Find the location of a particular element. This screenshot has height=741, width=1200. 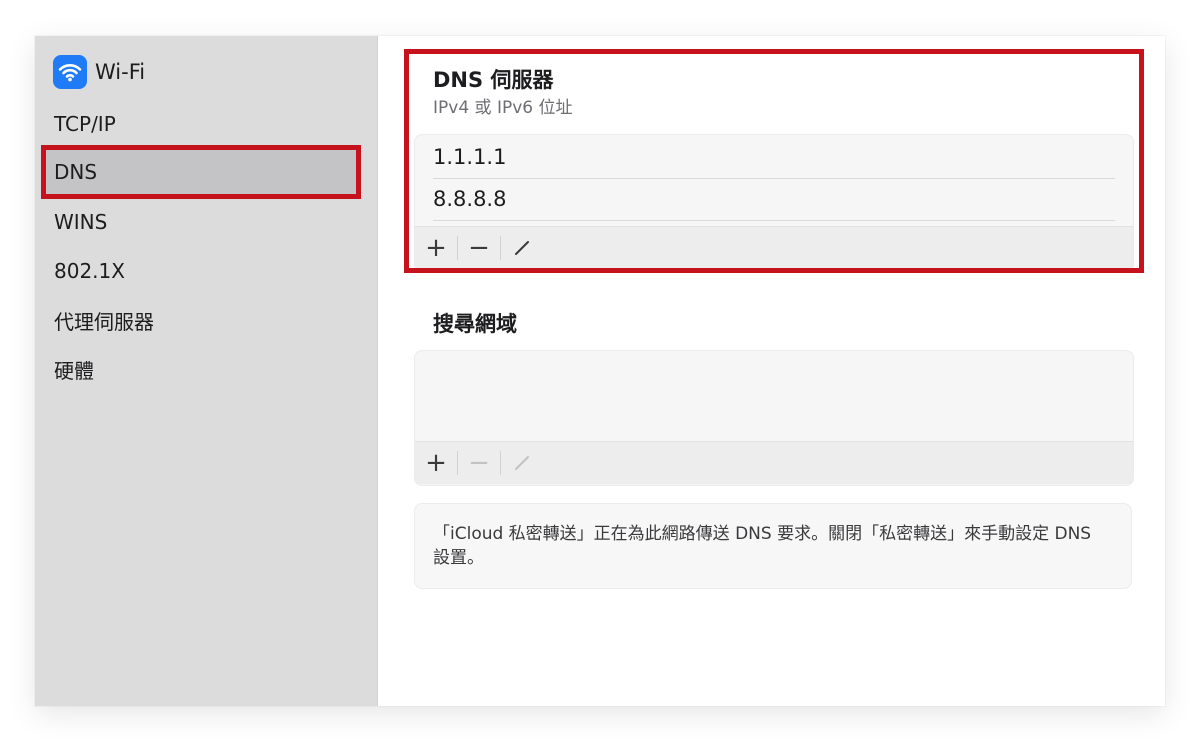

search-domain-toolbar: + − is located at coordinates (774, 462).